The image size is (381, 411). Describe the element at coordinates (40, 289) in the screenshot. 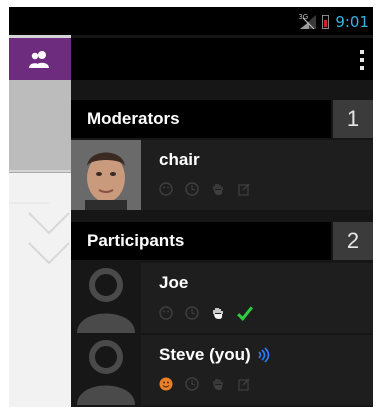

I see `background-content` at that location.